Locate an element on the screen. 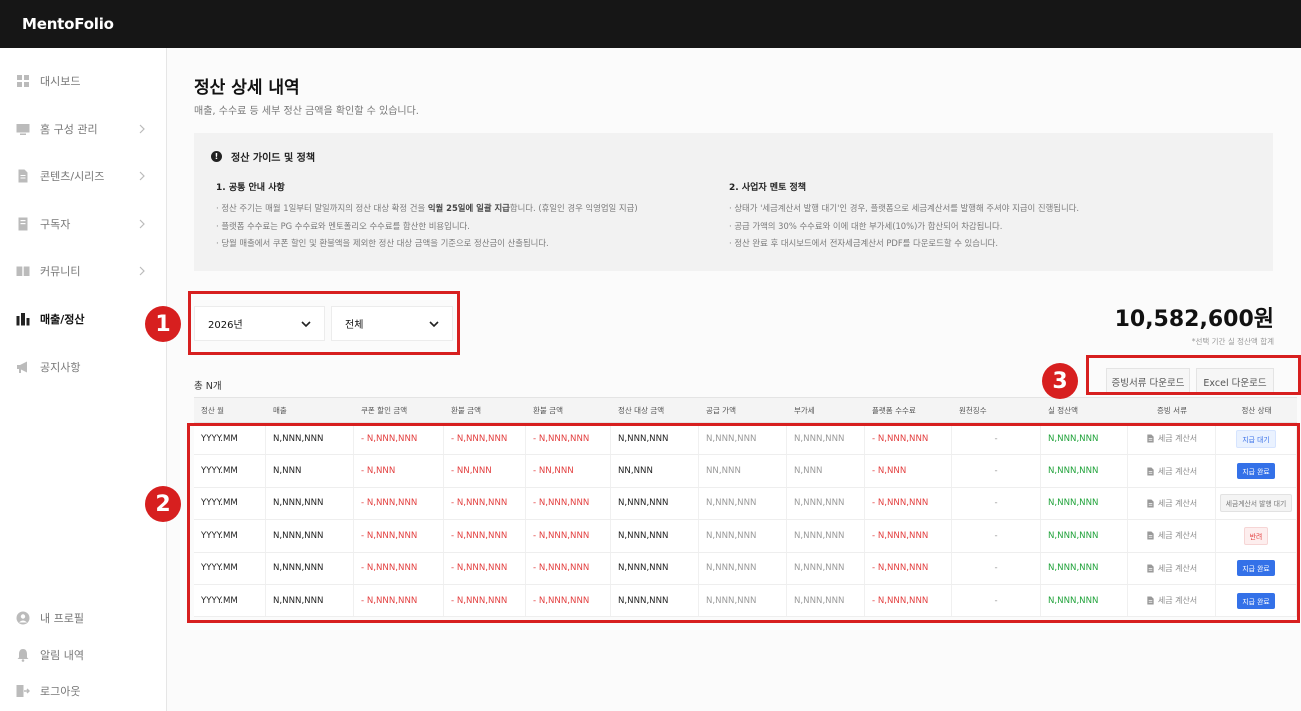 The width and height of the screenshot is (1301, 711). book-icon is located at coordinates (23, 271).